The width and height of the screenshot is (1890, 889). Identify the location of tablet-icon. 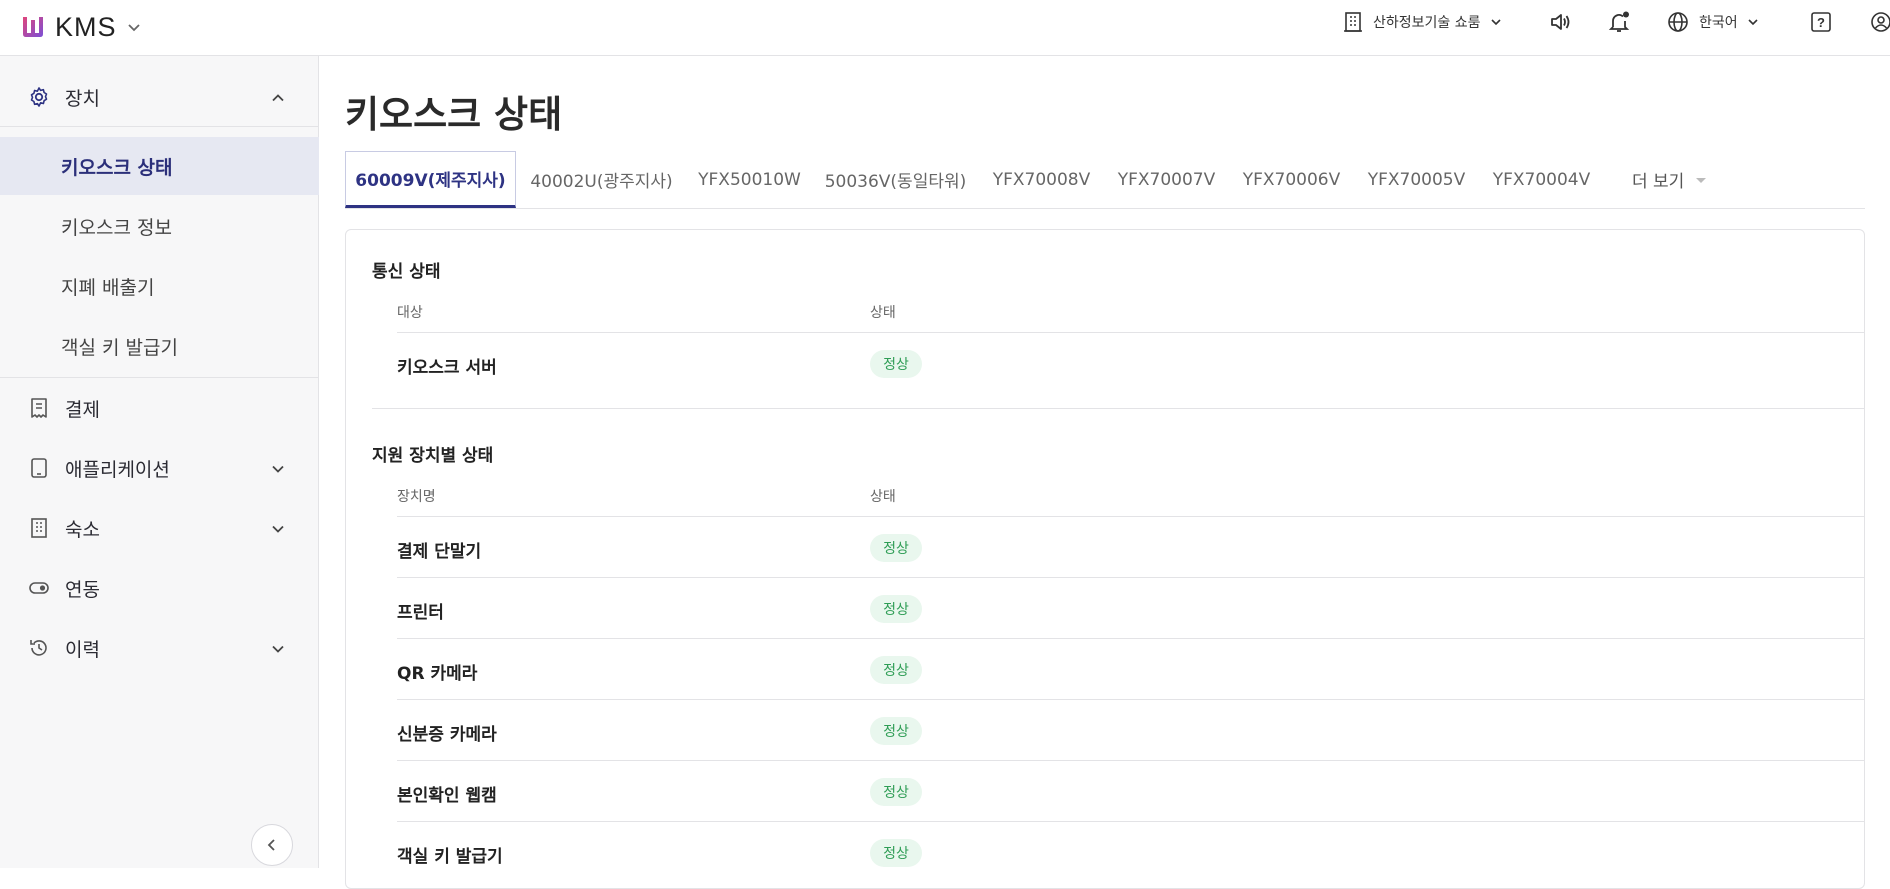
(39, 468).